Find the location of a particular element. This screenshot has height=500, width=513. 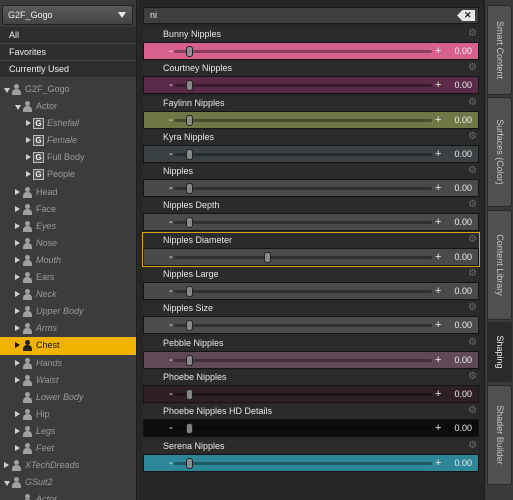

filter-item: Currently Used is located at coordinates (68, 69).